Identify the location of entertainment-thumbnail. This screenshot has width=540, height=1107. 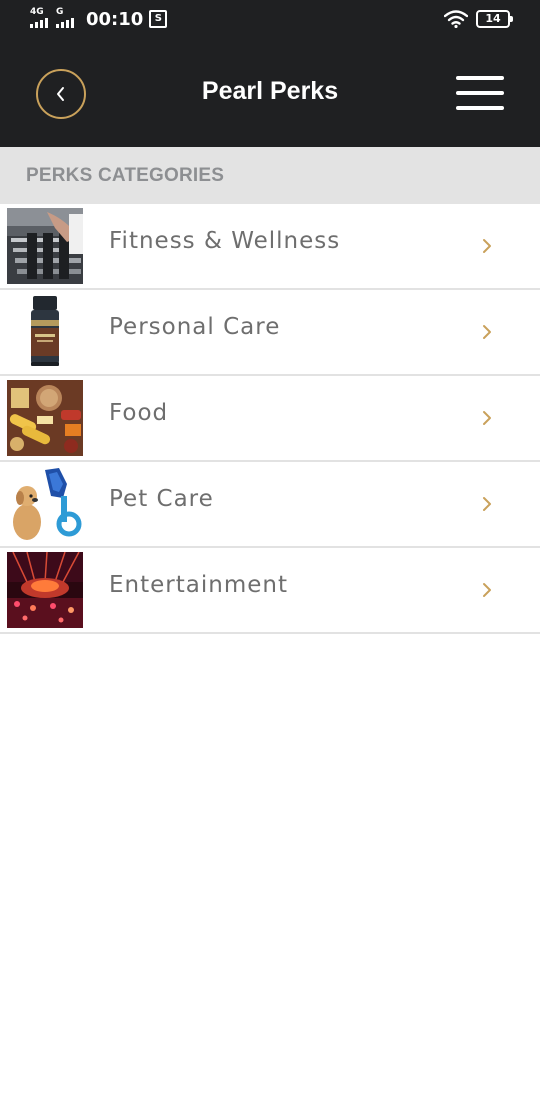
(45, 590).